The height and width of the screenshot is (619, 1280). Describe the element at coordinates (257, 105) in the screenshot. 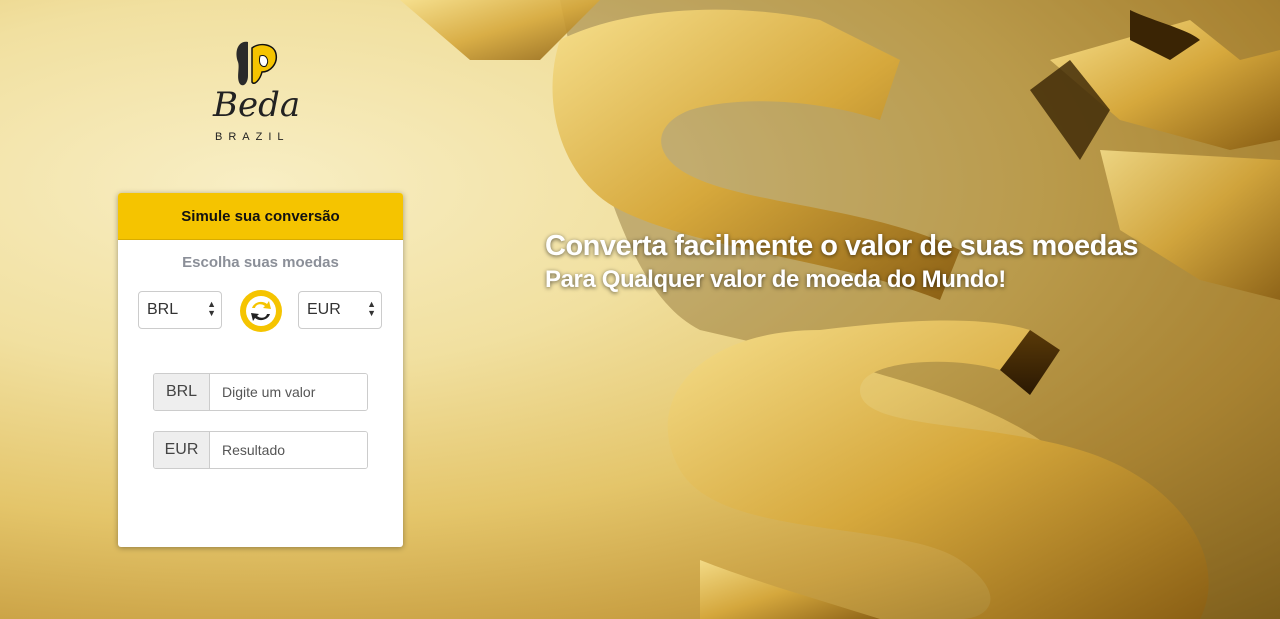

I see `brand-name: Beda` at that location.